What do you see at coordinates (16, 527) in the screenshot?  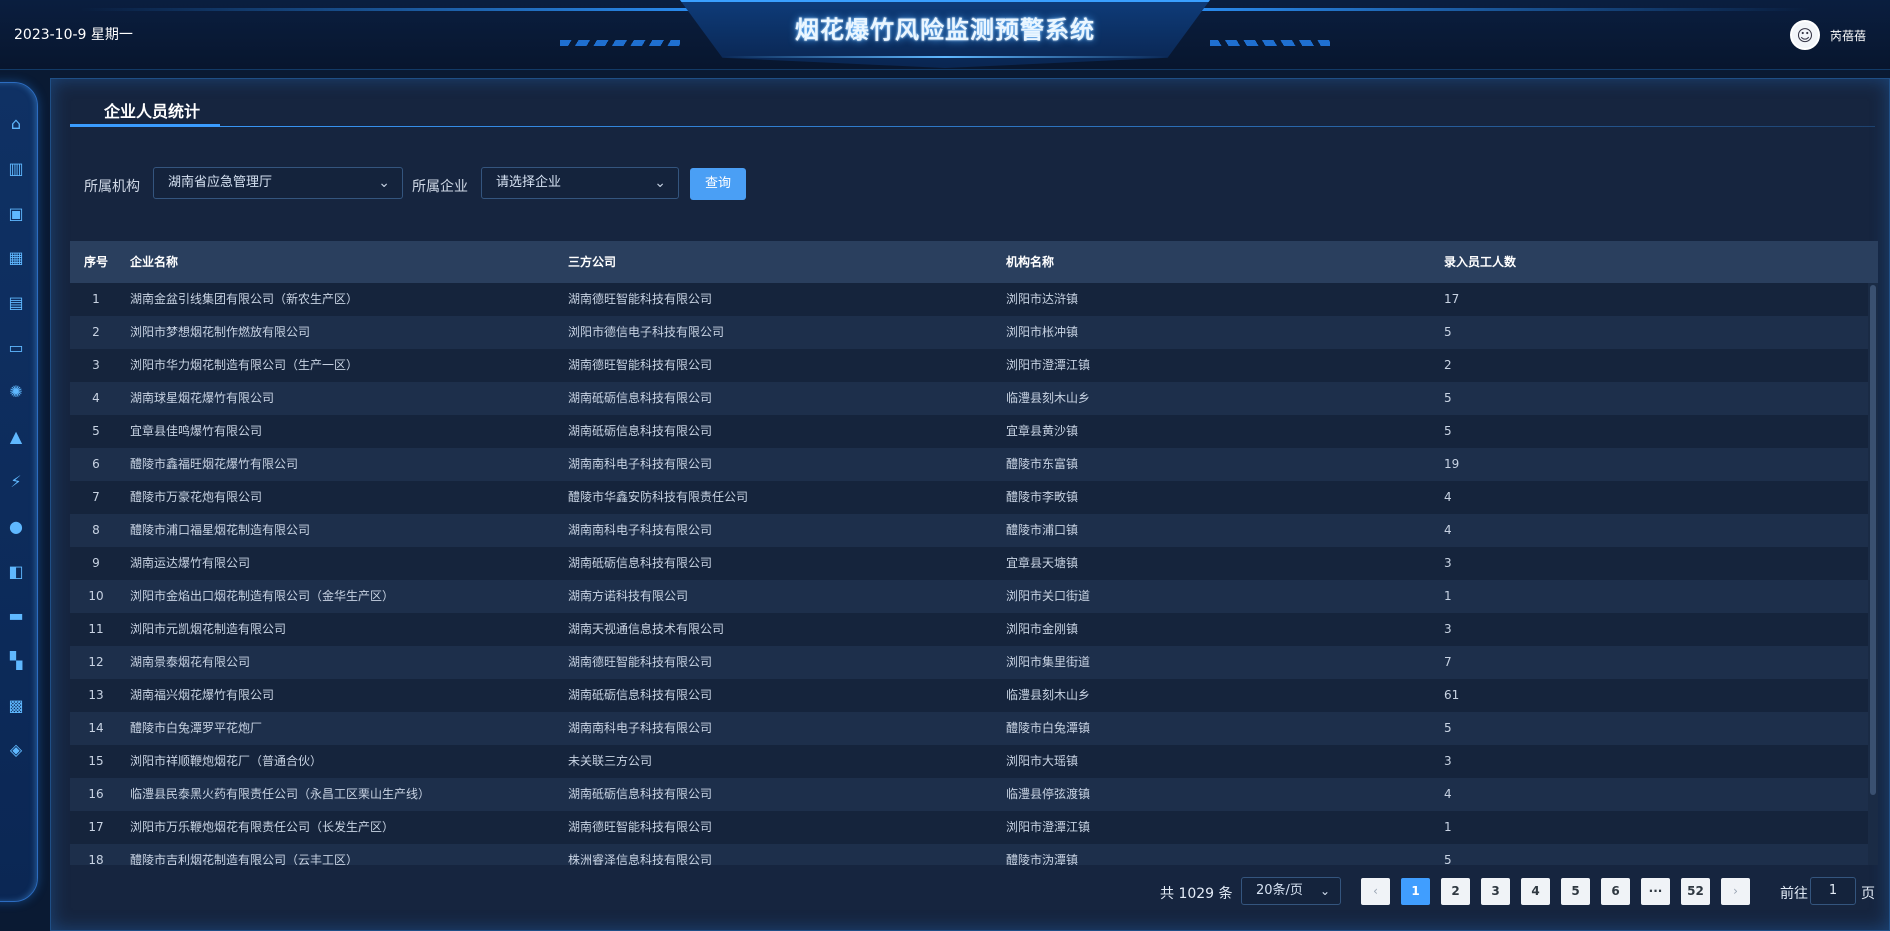 I see `lightbulb-icon: ●` at bounding box center [16, 527].